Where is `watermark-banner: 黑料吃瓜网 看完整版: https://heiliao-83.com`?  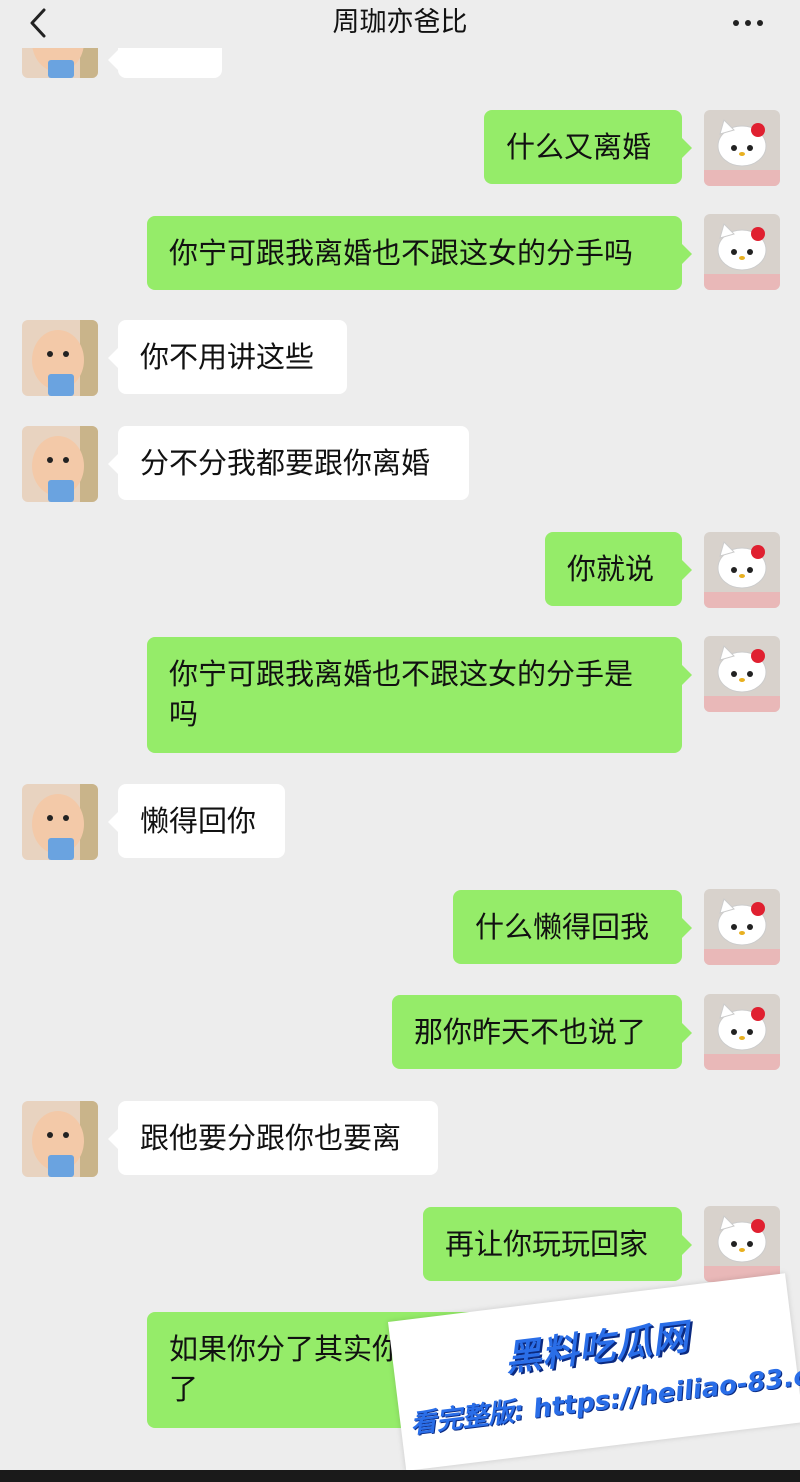
watermark-banner: 黑料吃瓜网 看完整版: https://heiliao-83.com is located at coordinates (594, 1372).